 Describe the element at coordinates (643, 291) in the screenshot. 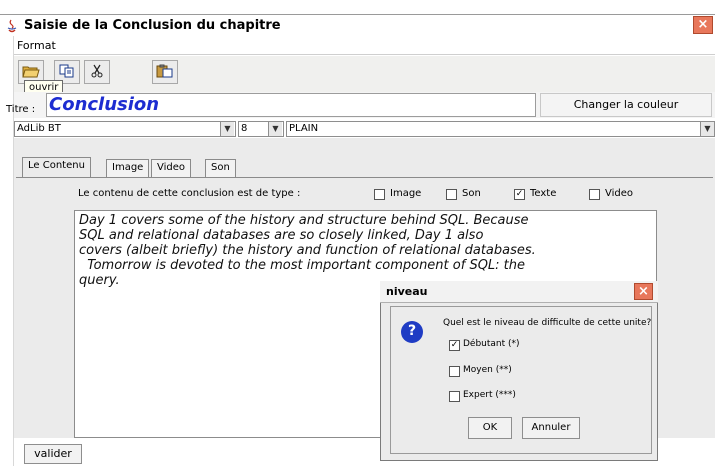

I see `dialog-close-button: ×` at that location.